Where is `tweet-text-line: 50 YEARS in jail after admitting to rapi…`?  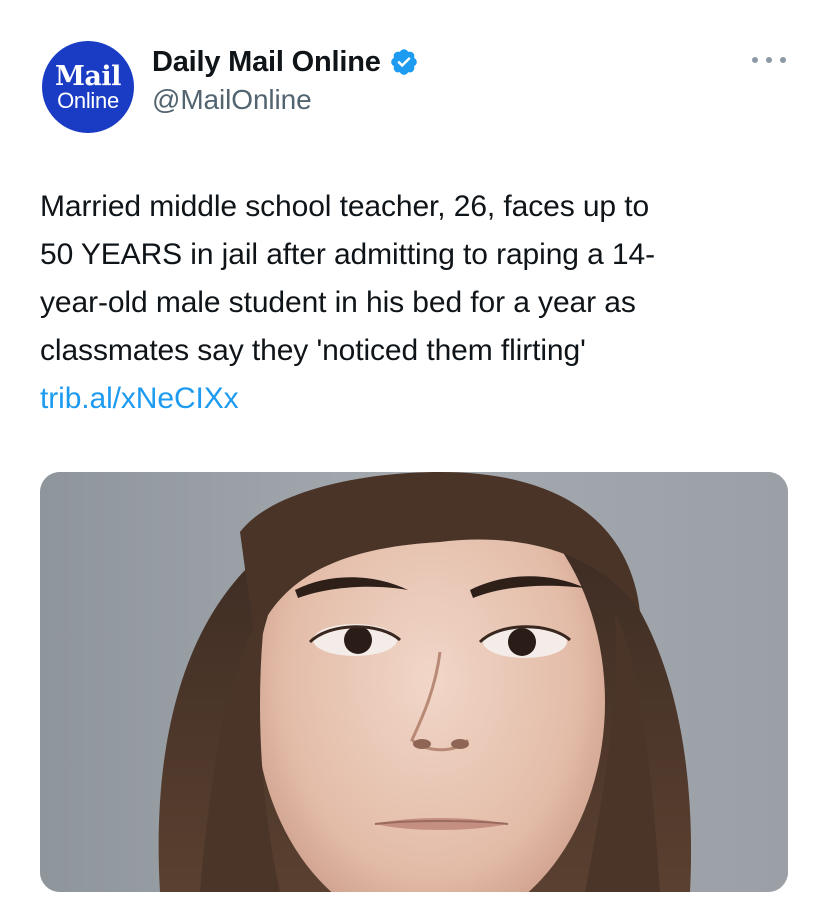 tweet-text-line: 50 YEARS in jail after admitting to rapi… is located at coordinates (347, 254).